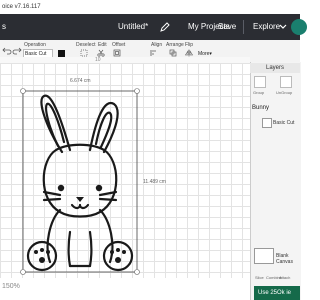 Image resolution: width=320 pixels, height=300 pixels. What do you see at coordinates (286, 82) in the screenshot?
I see `ungroup-icon` at bounding box center [286, 82].